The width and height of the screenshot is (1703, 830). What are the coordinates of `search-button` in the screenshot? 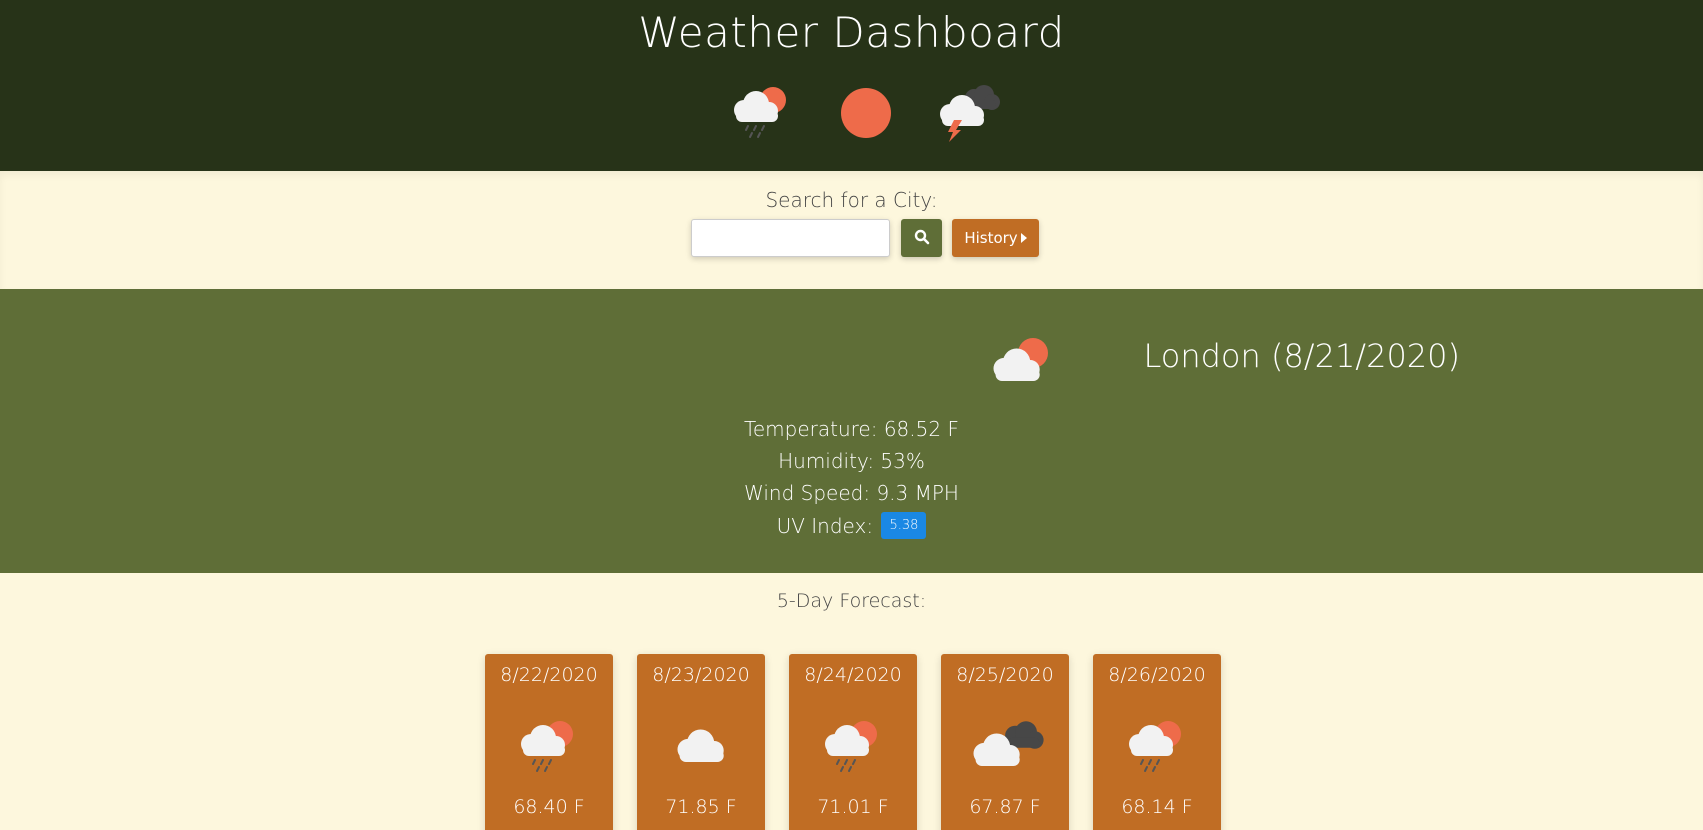 It's located at (921, 238).